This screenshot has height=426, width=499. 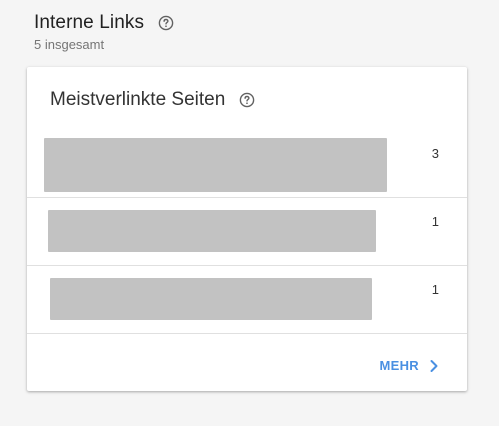 What do you see at coordinates (89, 22) in the screenshot?
I see `section-title: Interne Links` at bounding box center [89, 22].